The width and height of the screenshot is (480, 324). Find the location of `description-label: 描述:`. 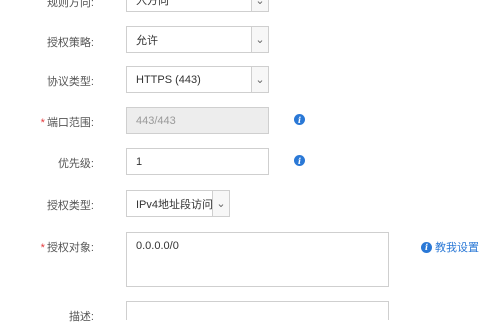

description-label: 描述: is located at coordinates (81, 317).